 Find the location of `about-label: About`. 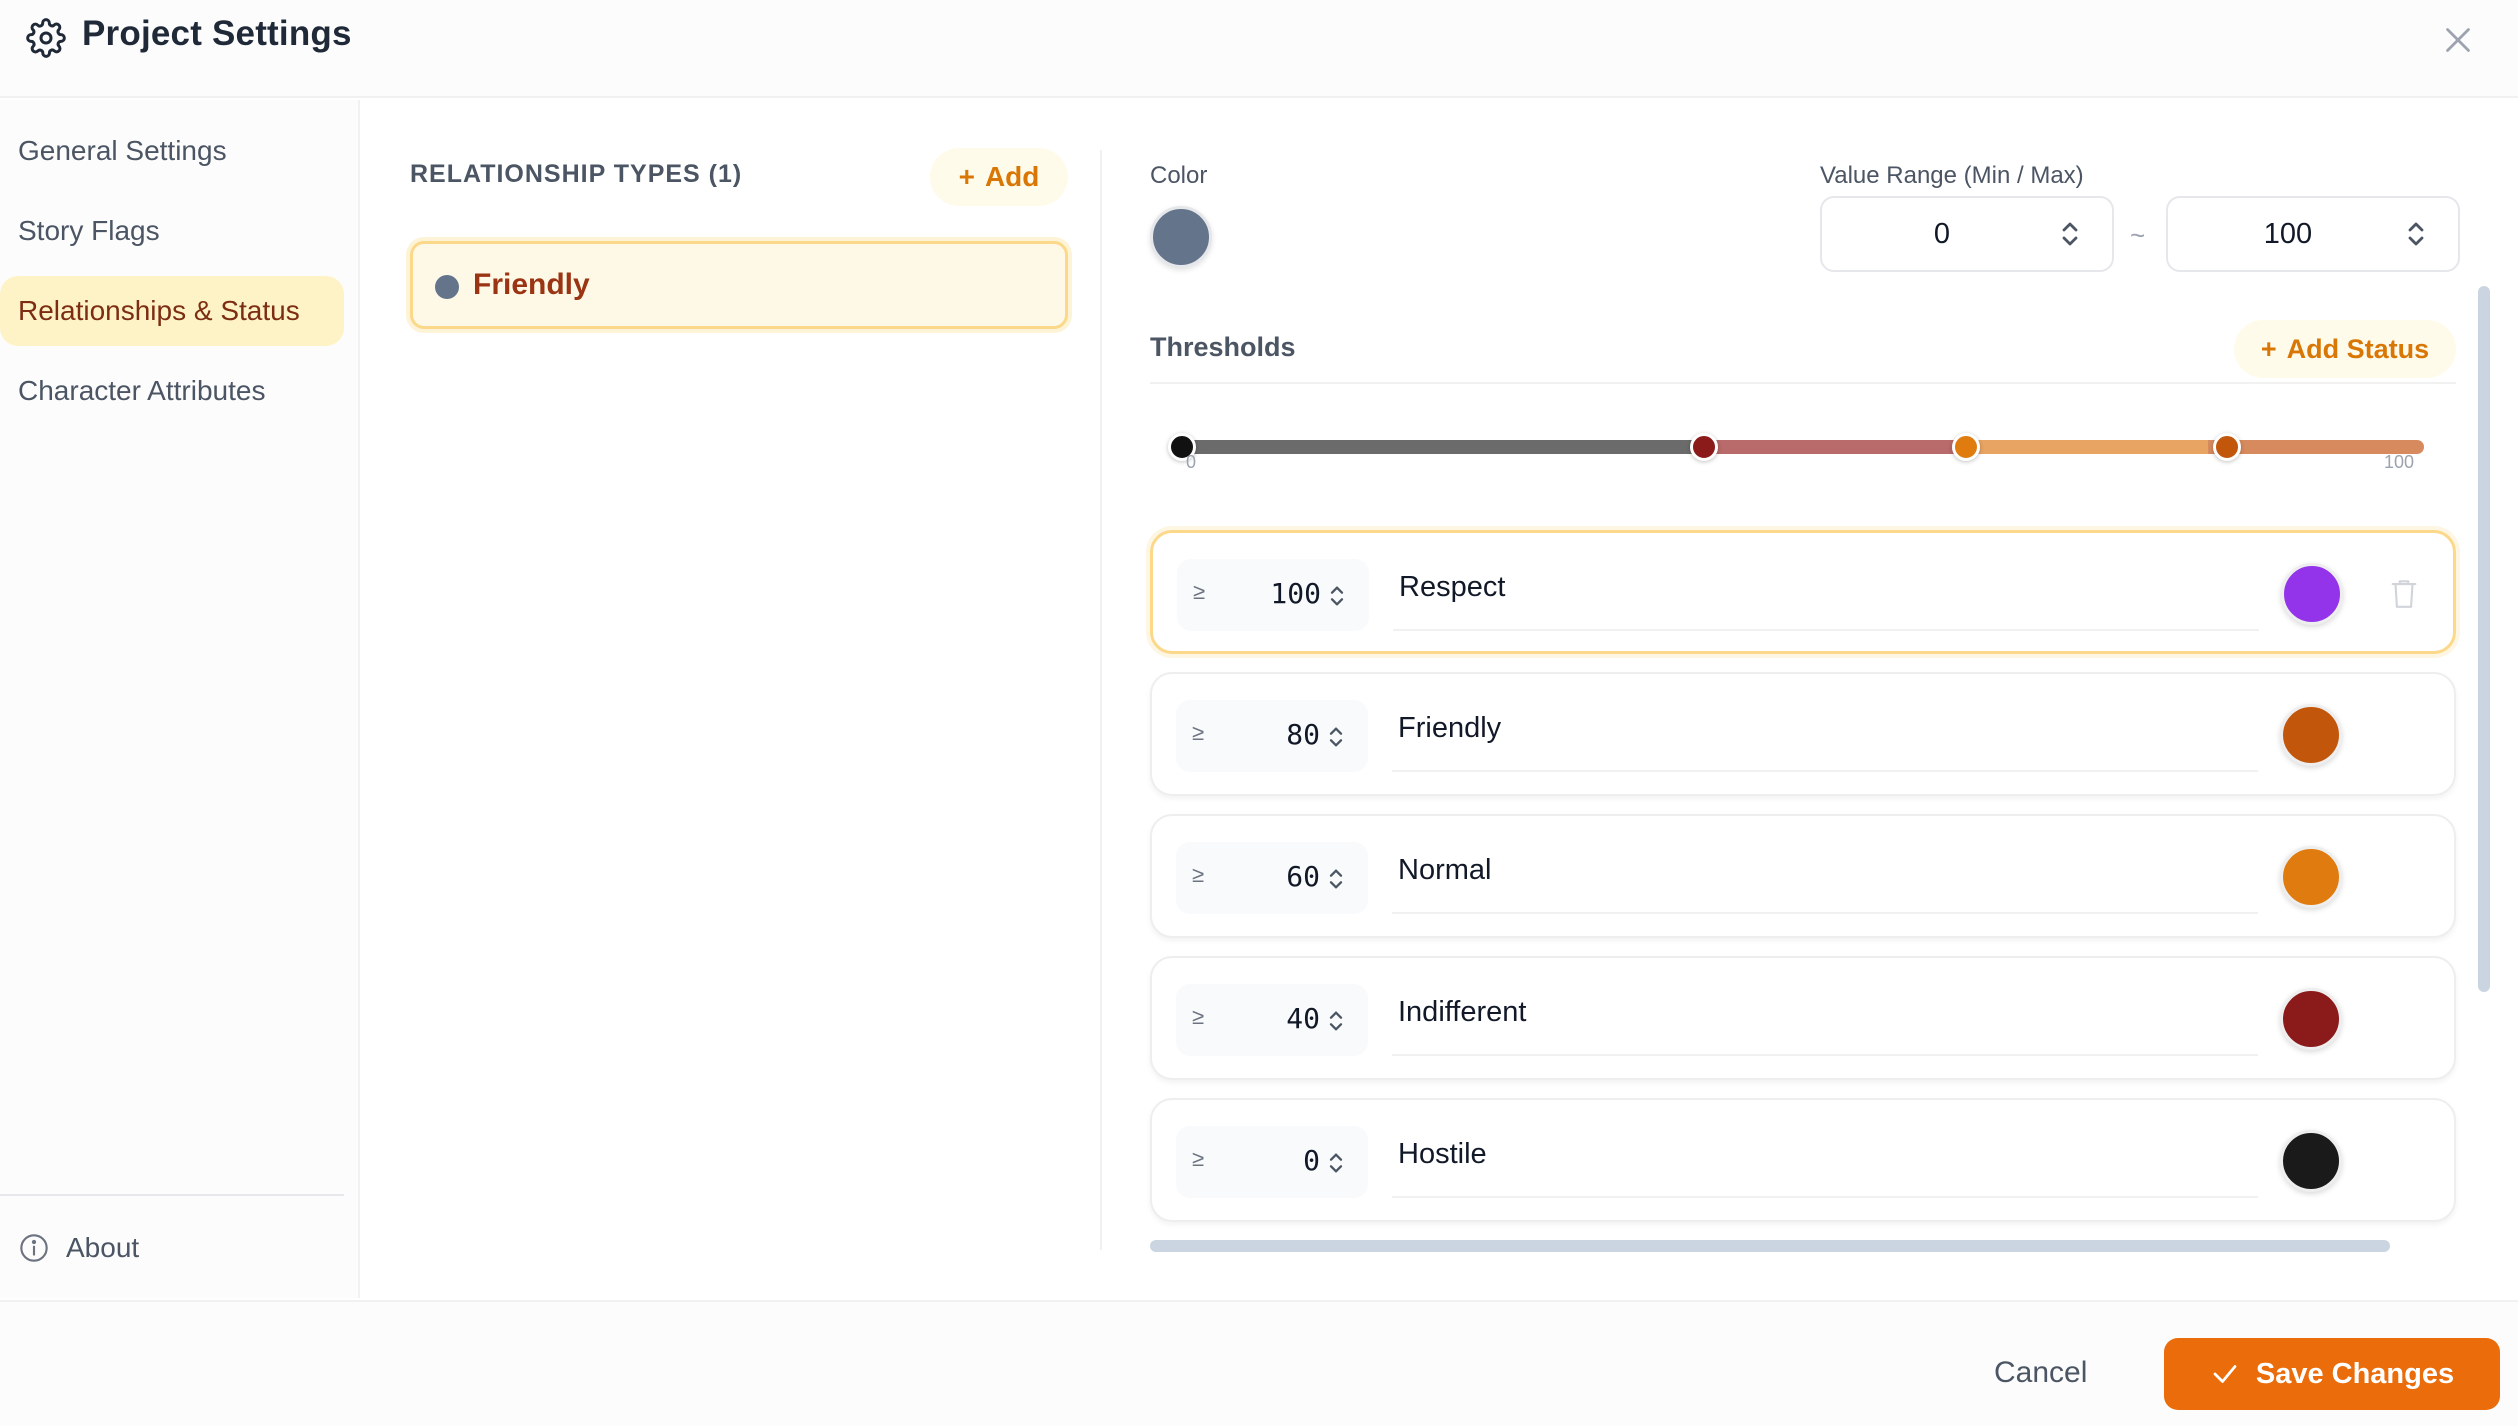

about-label: About is located at coordinates (103, 1247).